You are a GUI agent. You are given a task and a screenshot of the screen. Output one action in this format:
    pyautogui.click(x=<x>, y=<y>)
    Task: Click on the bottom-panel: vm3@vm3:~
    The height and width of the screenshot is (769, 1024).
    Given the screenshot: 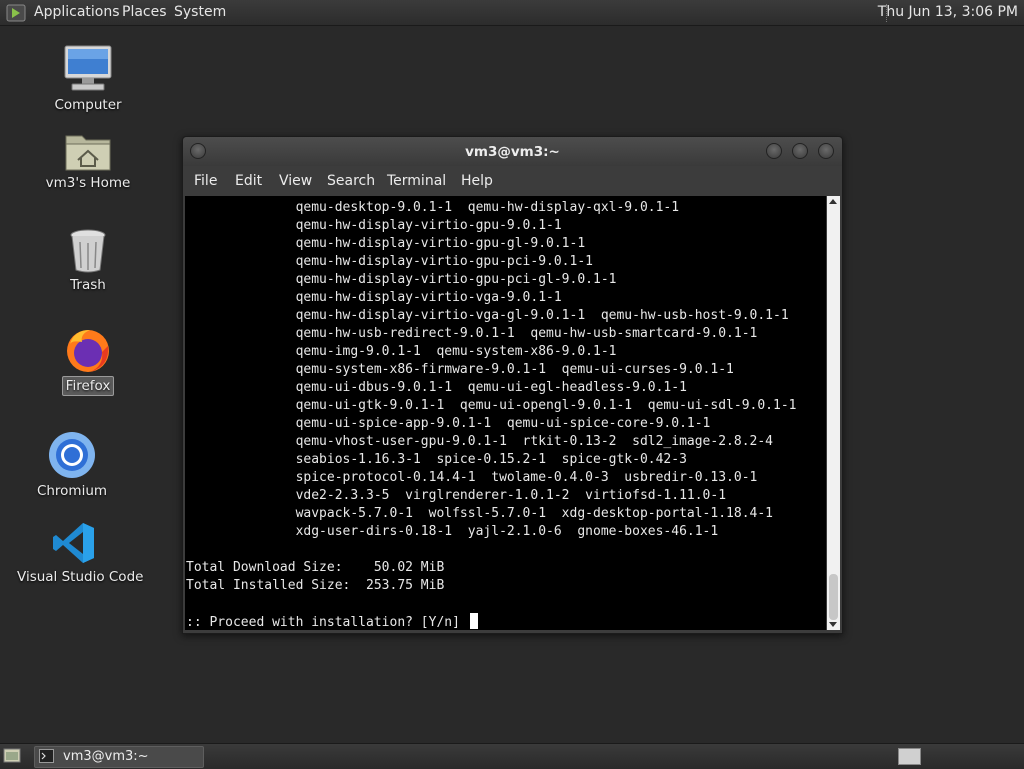 What is the action you would take?
    pyautogui.click(x=512, y=756)
    